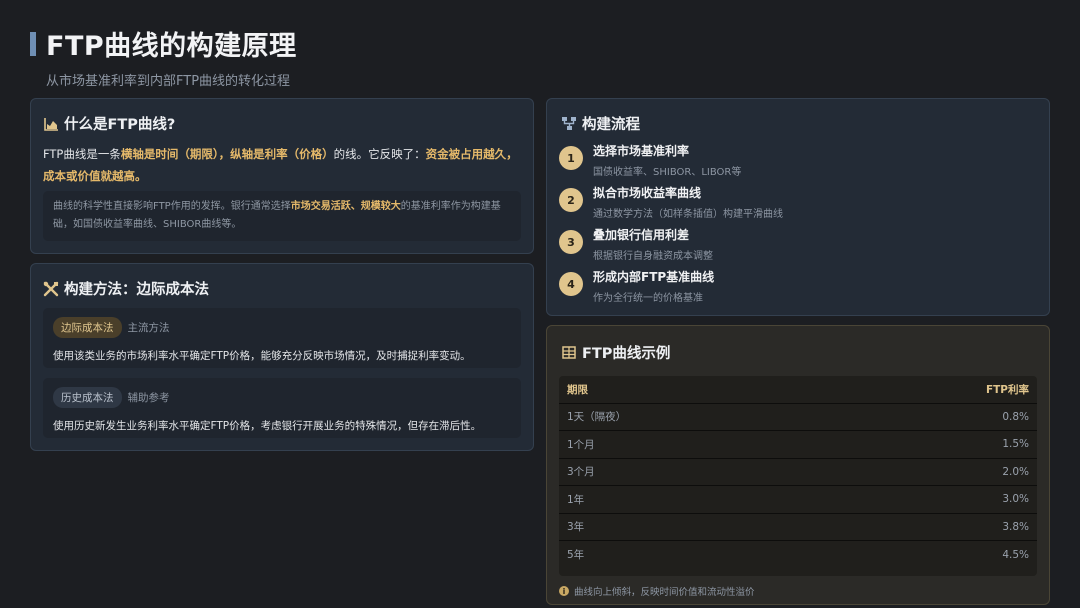  I want to click on process-step: 4 形成内部FTP基准曲线 作为全行统一的价格基准, so click(636, 287).